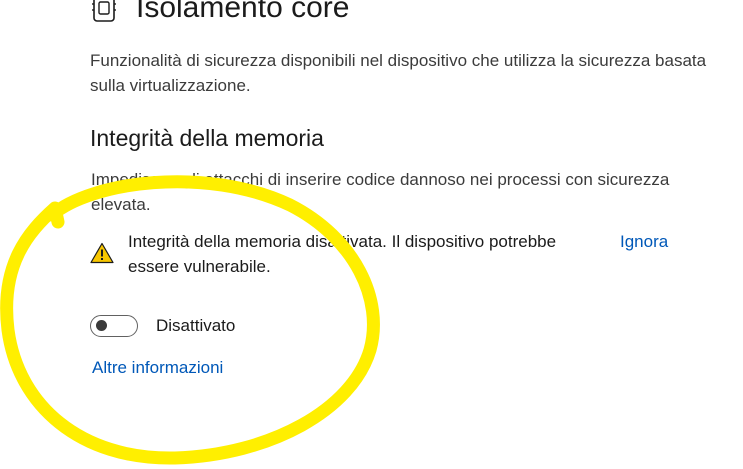 The height and width of the screenshot is (469, 743). Describe the element at coordinates (243, 12) in the screenshot. I see `page-title: Isolamento core` at that location.